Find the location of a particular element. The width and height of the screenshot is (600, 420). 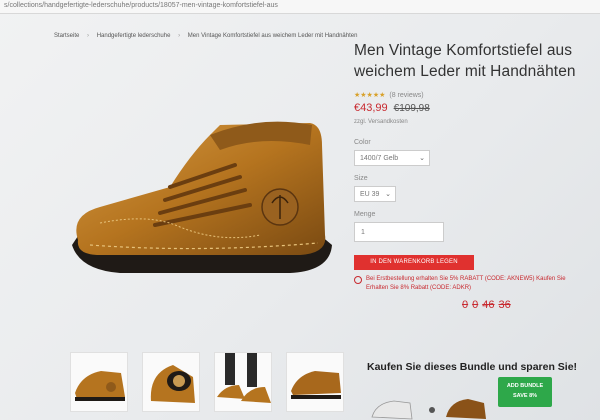

size-select: EU 39 ⌄ is located at coordinates (375, 194).